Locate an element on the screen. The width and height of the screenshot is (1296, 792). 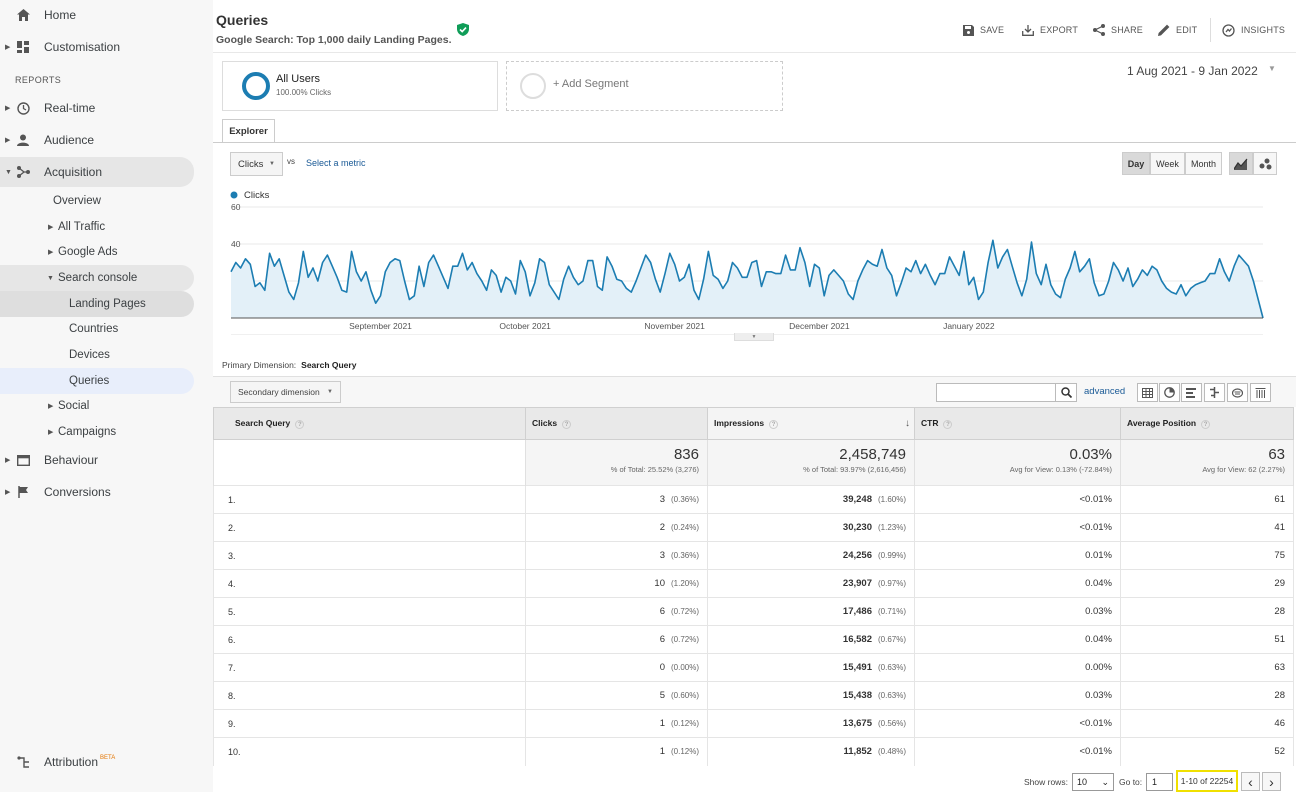
select-metric-link: Select a metric is located at coordinates (336, 163).